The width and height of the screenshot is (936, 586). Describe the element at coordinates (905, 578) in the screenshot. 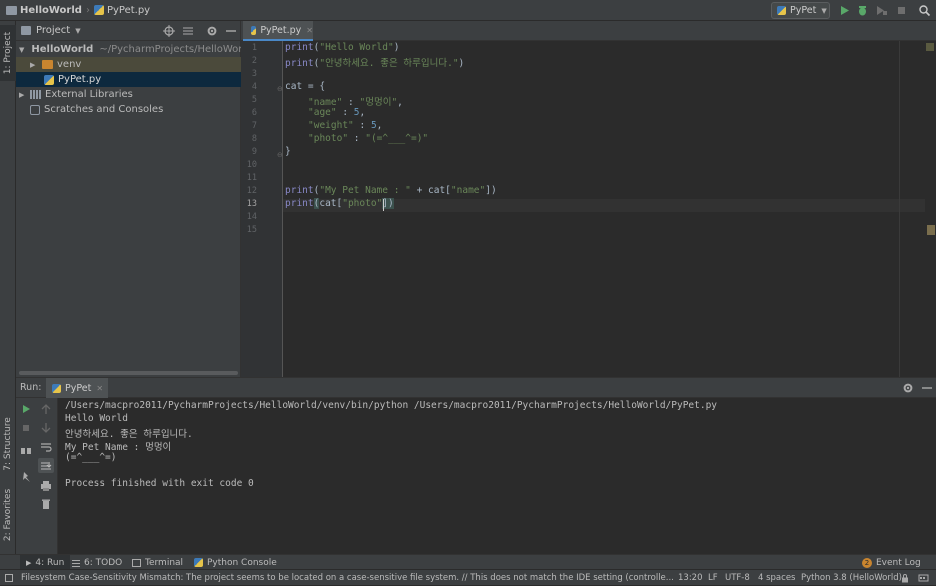

I see `lock-icon` at that location.